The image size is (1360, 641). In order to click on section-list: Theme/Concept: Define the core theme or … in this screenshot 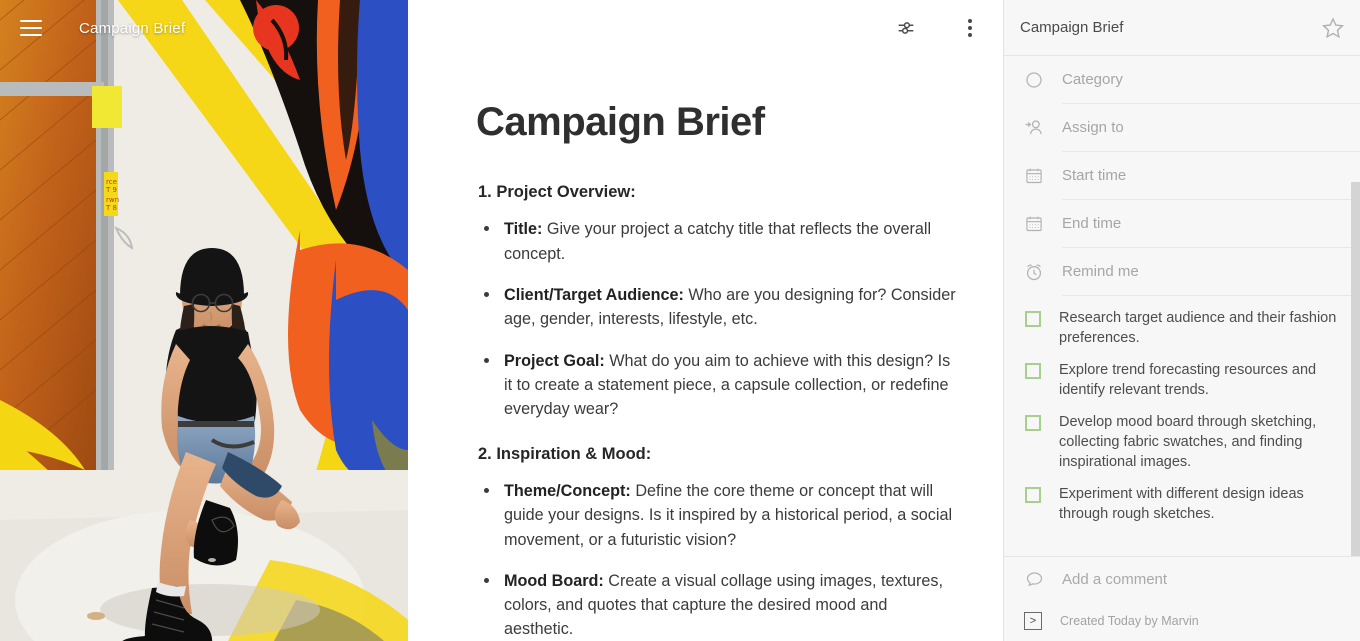, I will do `click(719, 560)`.